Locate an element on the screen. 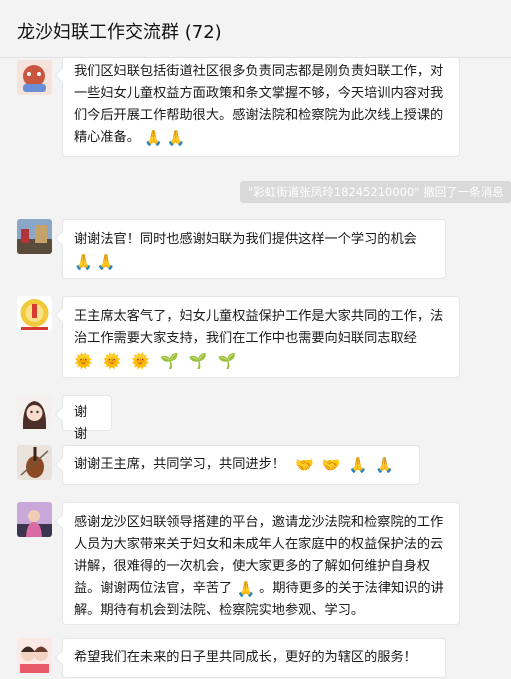 Image resolution: width=511 pixels, height=679 pixels. avatar-couple-icon is located at coordinates (34, 655).